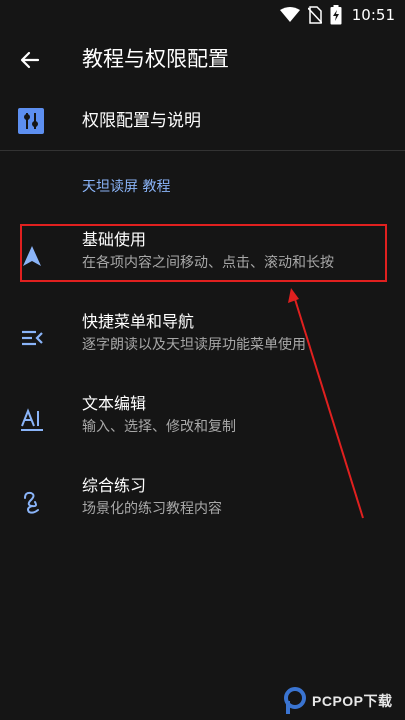 Image resolution: width=405 pixels, height=720 pixels. Describe the element at coordinates (32, 338) in the screenshot. I see `menu-lines-icon` at that location.